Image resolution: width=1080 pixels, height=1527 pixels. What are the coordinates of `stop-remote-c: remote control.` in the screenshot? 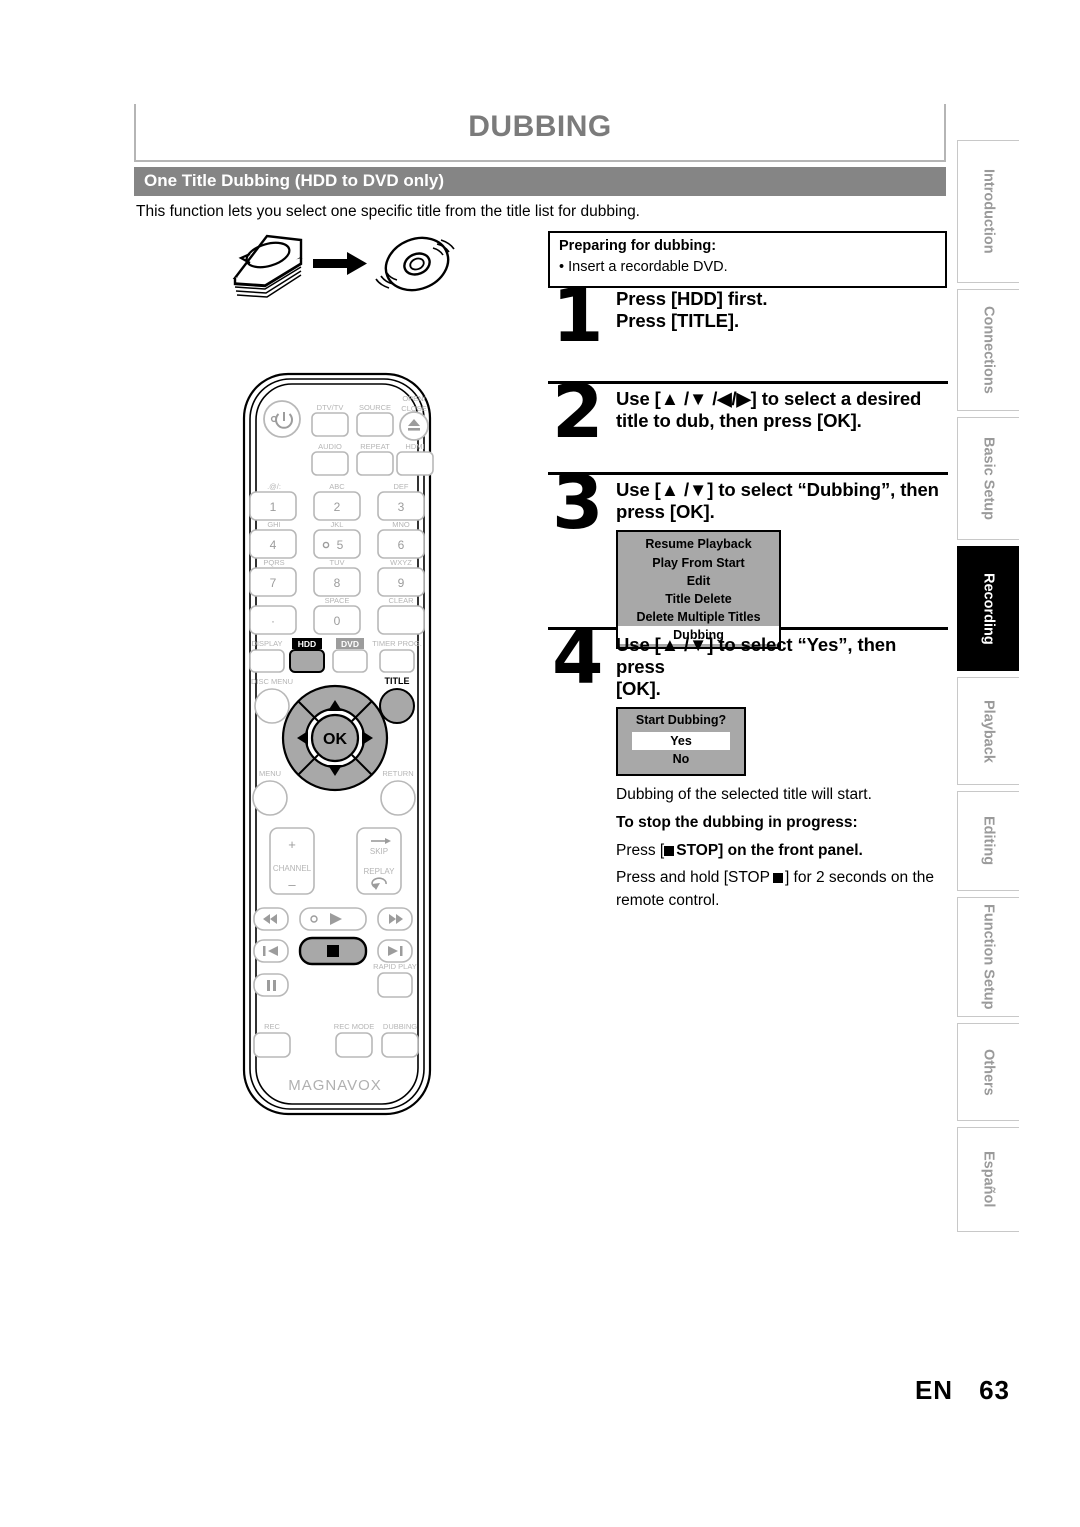 It's located at (668, 900).